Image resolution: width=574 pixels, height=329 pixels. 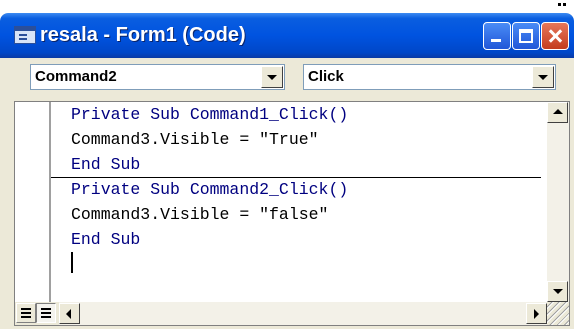 I want to click on full-module-view-icon, so click(x=46, y=309).